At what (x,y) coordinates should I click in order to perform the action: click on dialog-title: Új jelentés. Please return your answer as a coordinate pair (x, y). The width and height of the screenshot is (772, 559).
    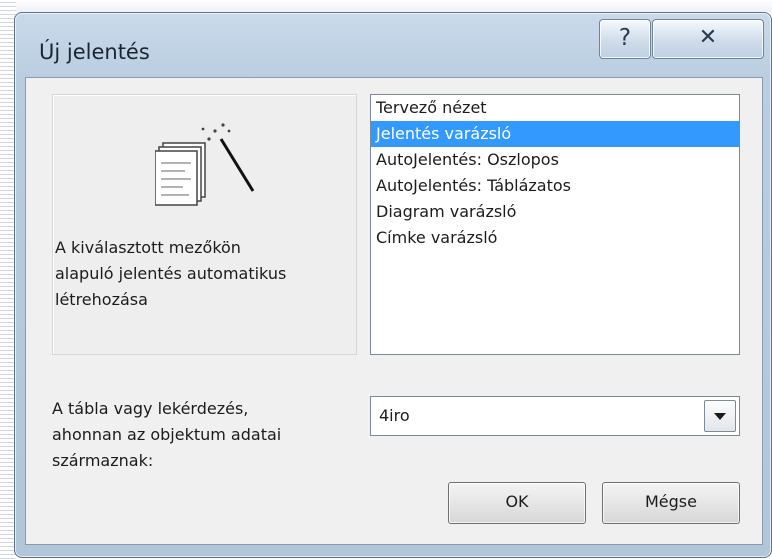
    Looking at the image, I should click on (94, 52).